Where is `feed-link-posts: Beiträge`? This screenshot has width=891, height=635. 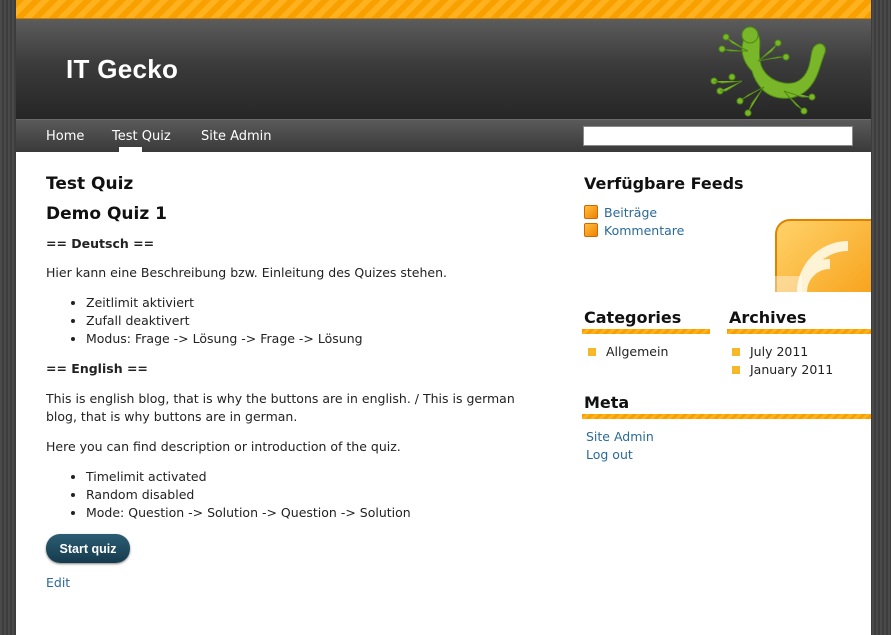
feed-link-posts: Beiträge is located at coordinates (620, 213).